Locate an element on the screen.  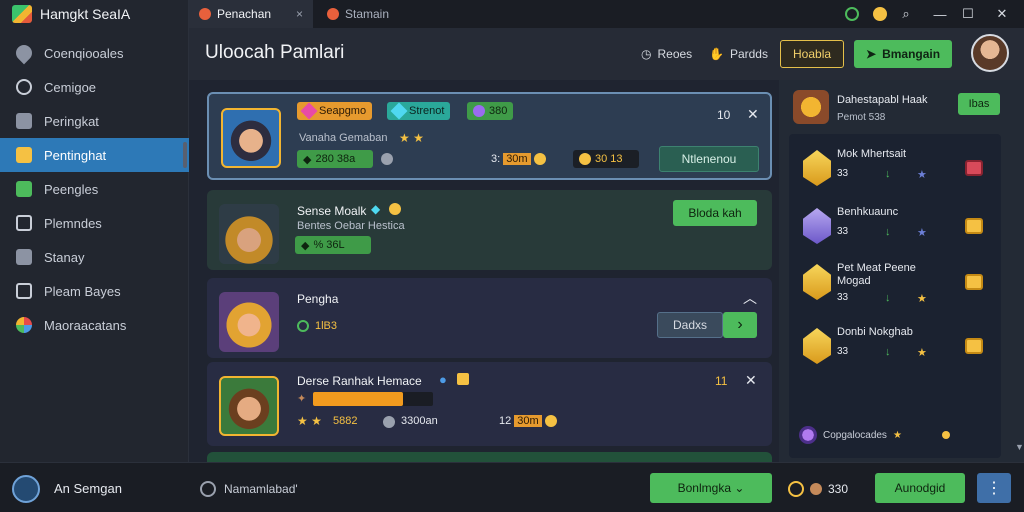
sidebar-item-plemndes: Plemndes is located at coordinates (94, 223).